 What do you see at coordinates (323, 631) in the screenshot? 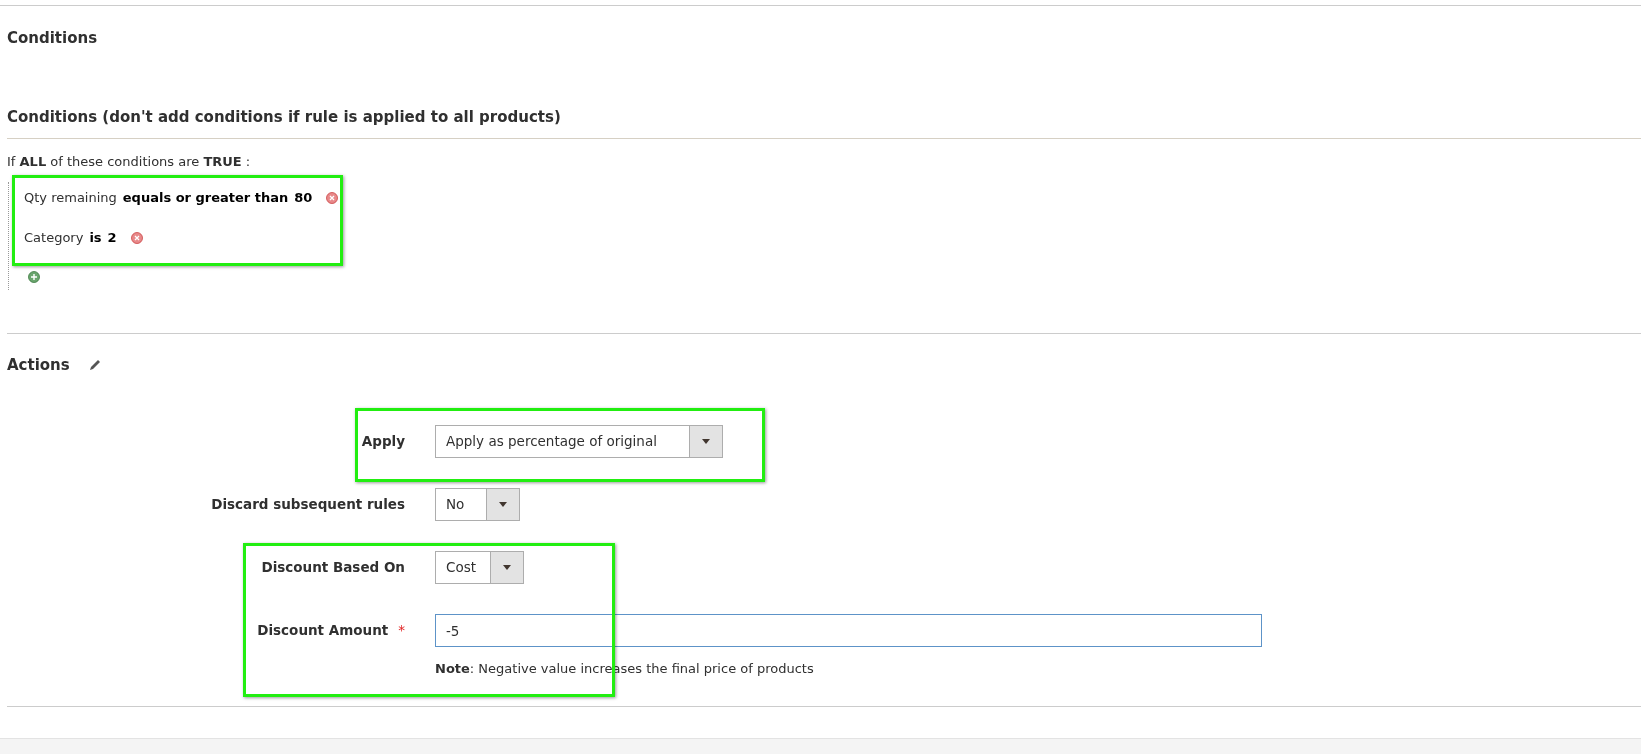
I see `field-label: Discount Amount` at bounding box center [323, 631].